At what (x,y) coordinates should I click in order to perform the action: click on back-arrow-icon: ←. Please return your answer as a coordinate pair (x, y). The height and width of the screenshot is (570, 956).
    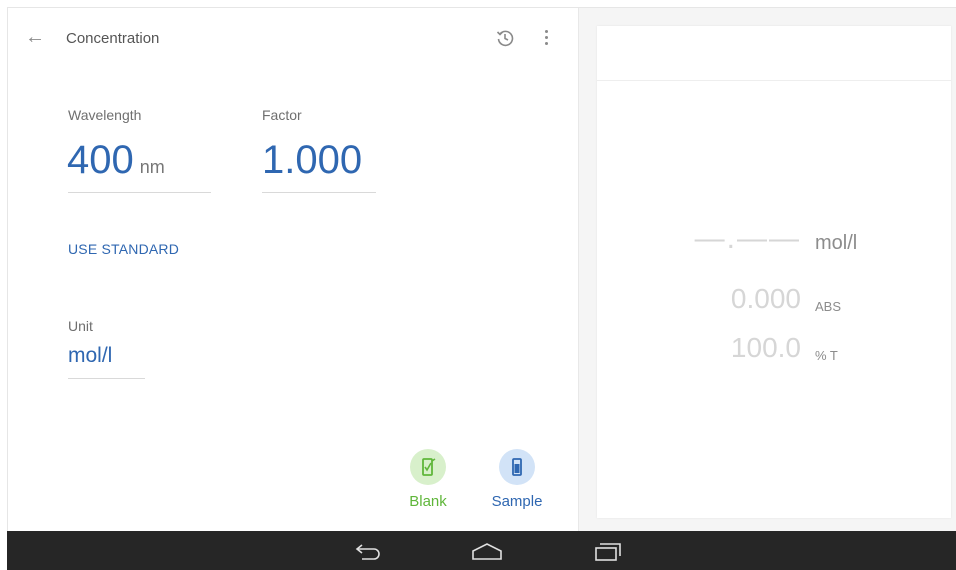
    Looking at the image, I should click on (35, 37).